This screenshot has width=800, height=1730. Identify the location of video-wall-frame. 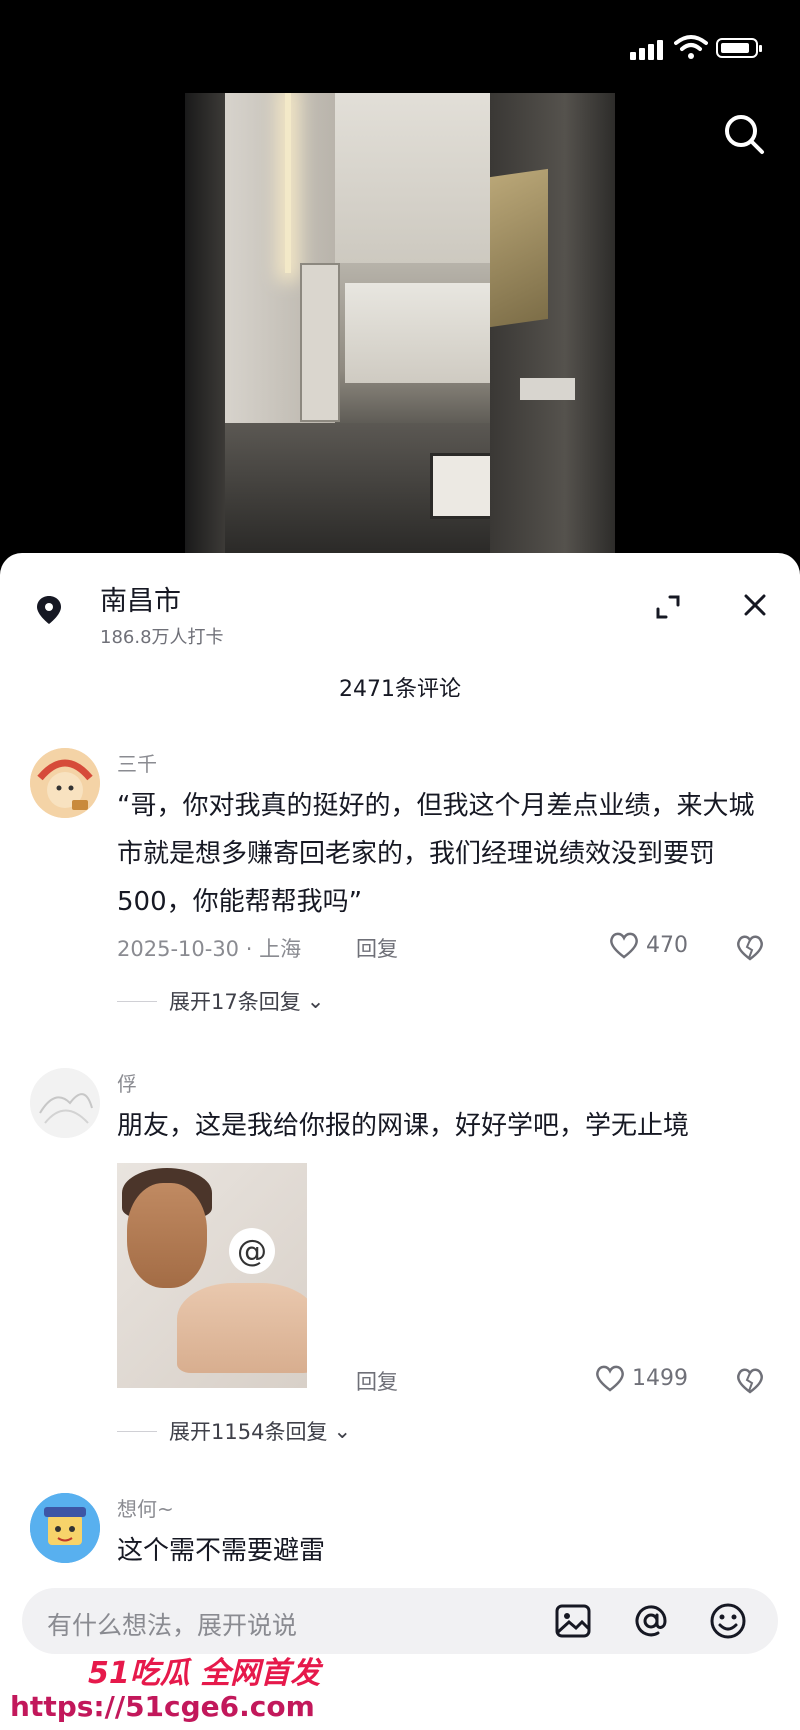
(320, 342).